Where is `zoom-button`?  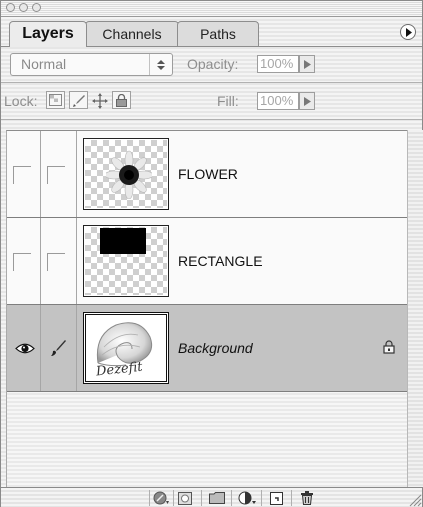
zoom-button is located at coordinates (36, 7).